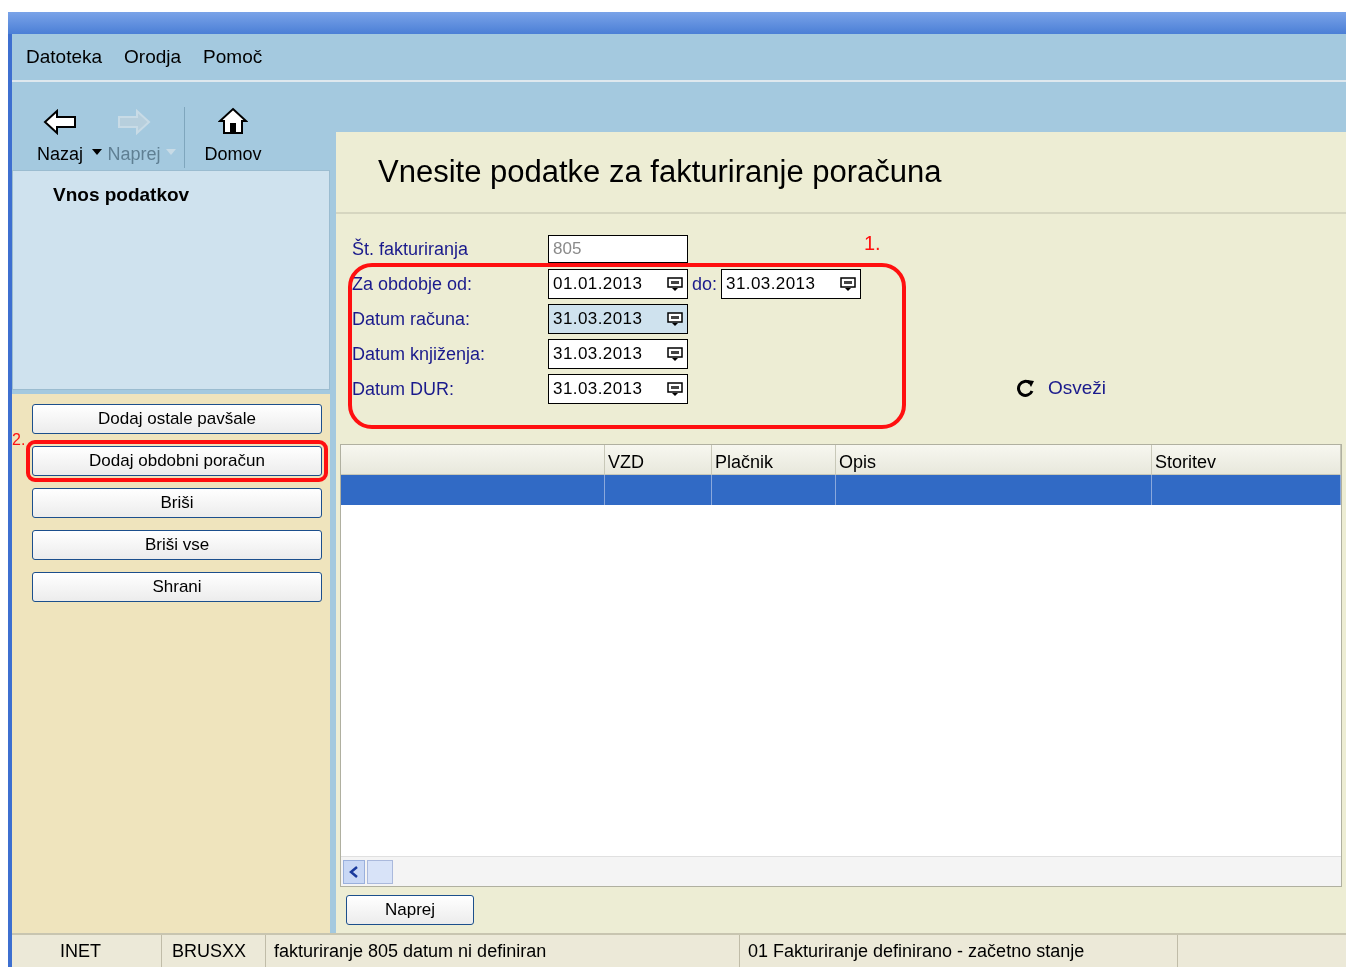 Image resolution: width=1346 pixels, height=967 pixels. I want to click on column-header: Plačnik, so click(774, 459).